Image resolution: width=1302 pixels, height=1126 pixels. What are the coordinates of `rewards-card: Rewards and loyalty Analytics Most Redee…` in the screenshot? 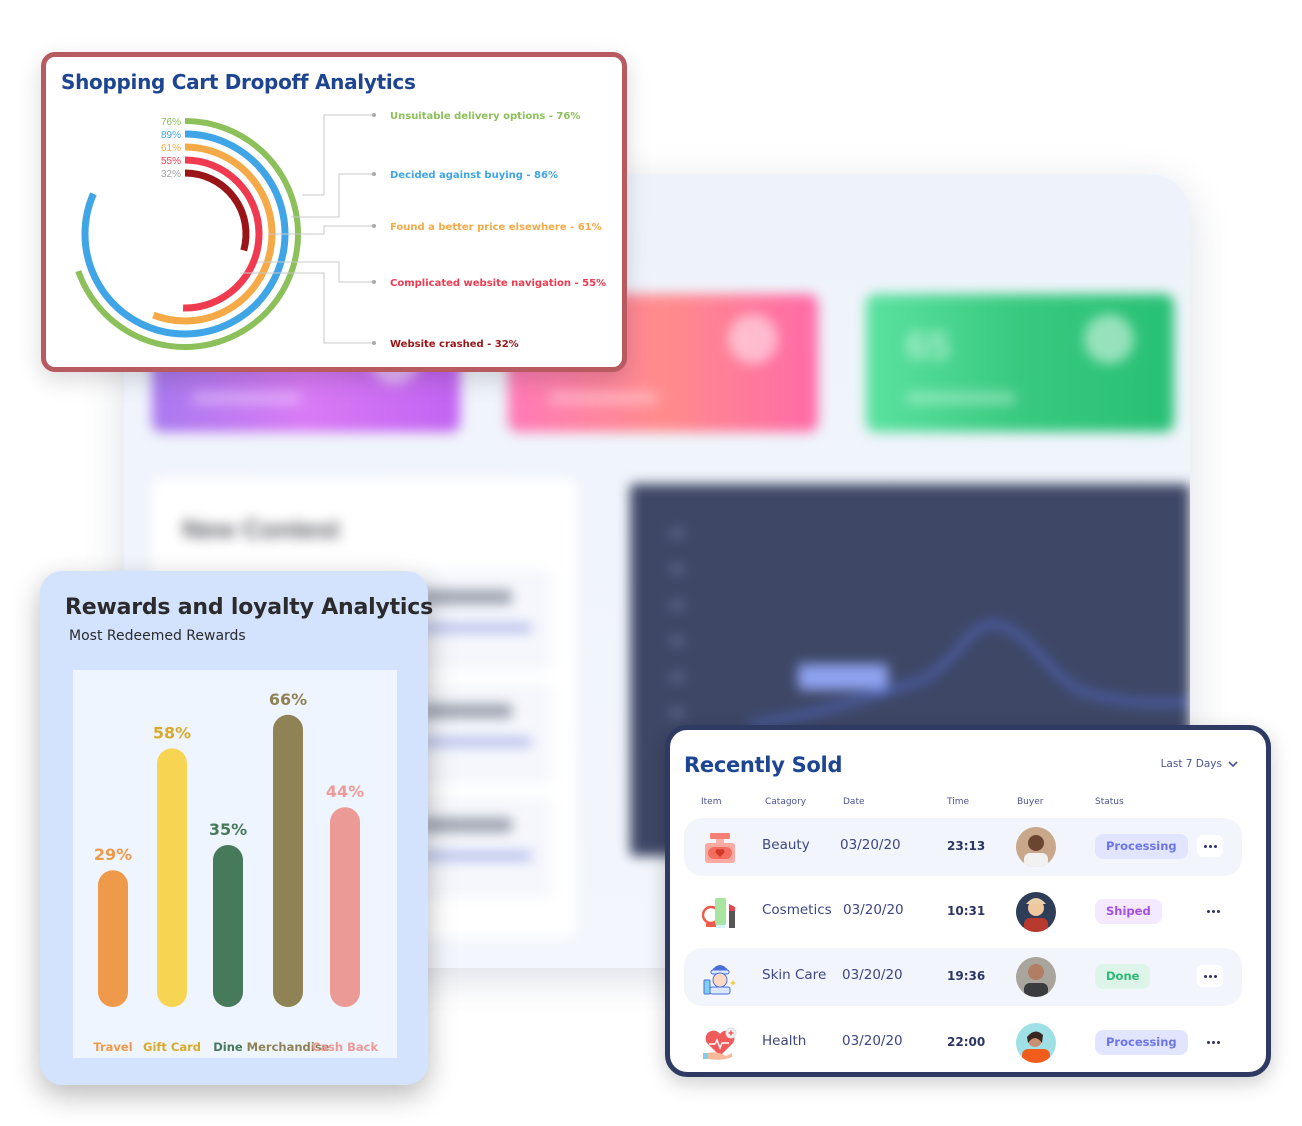 It's located at (236, 828).